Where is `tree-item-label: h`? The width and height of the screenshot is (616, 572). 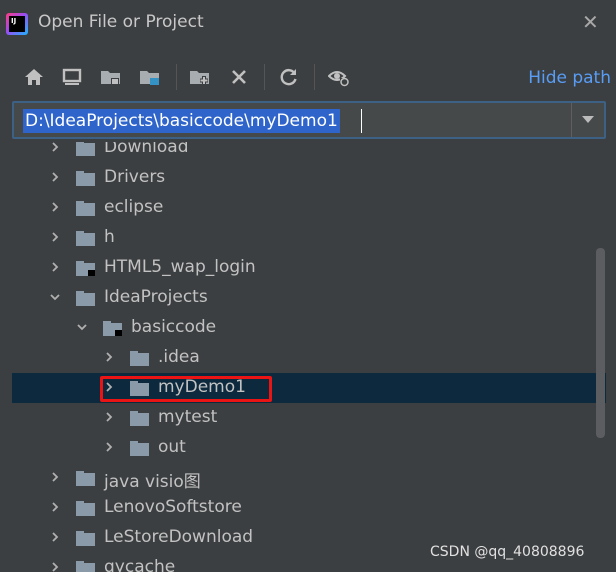 tree-item-label: h is located at coordinates (109, 237).